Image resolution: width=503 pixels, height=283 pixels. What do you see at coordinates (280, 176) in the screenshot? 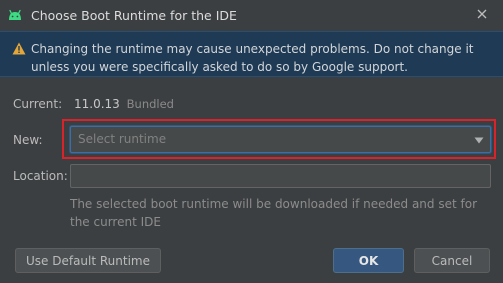
I see `location-field` at bounding box center [280, 176].